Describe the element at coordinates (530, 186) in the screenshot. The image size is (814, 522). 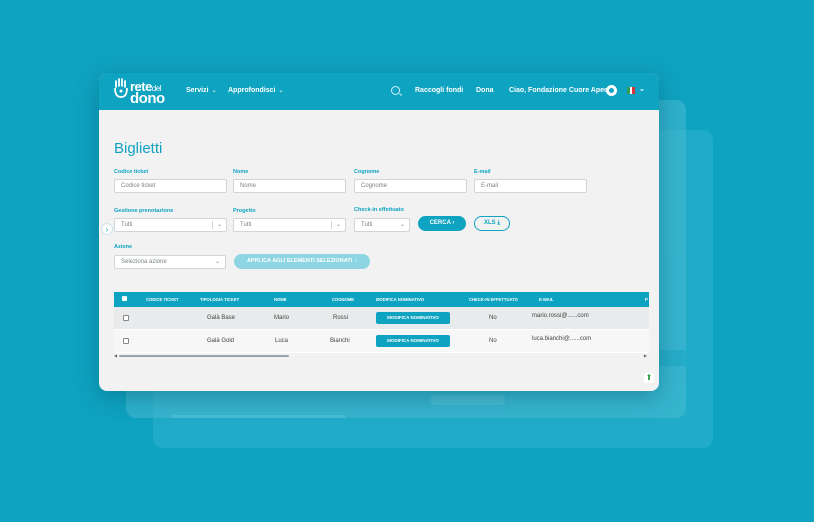
I see `email-input: E-mail` at that location.